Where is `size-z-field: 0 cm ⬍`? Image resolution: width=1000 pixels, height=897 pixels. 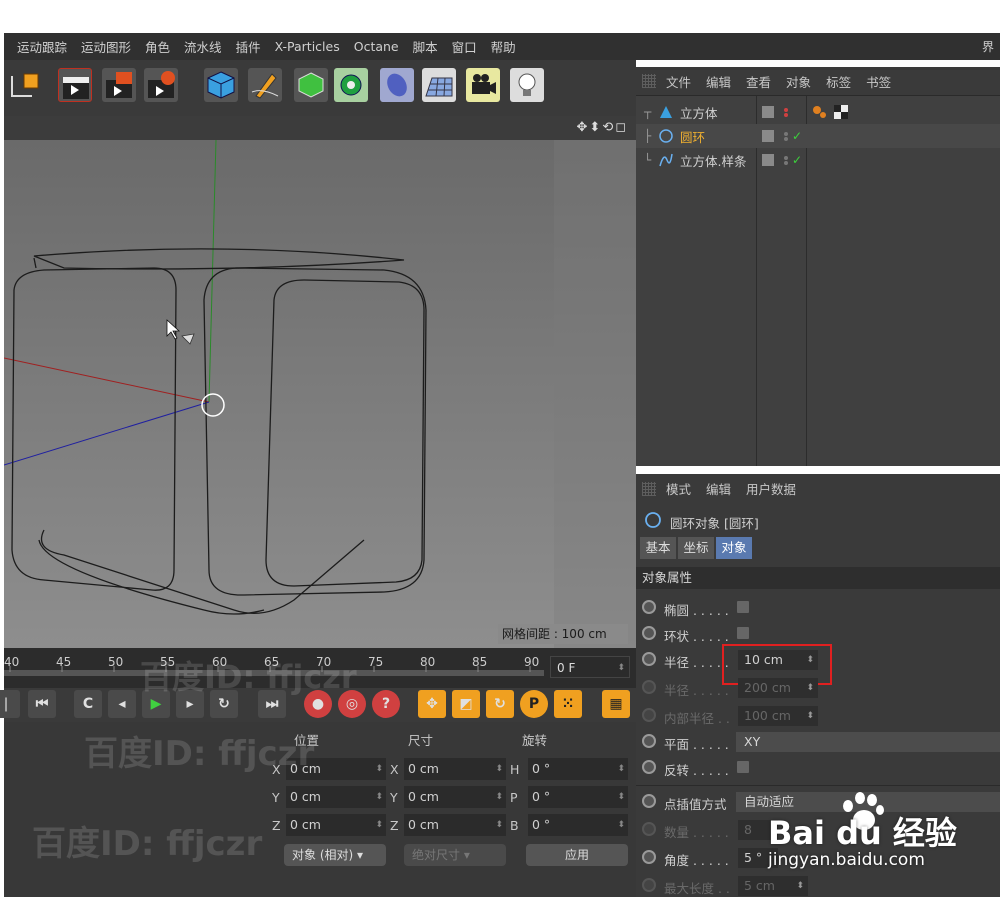 size-z-field: 0 cm ⬍ is located at coordinates (455, 825).